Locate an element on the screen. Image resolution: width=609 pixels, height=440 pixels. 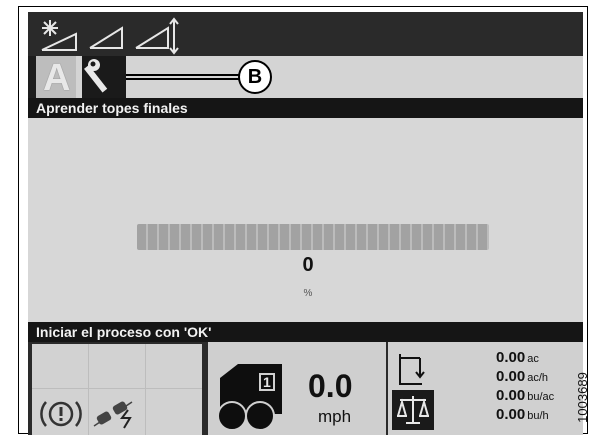
document-id: 1003689 is located at coordinates (590, 400).